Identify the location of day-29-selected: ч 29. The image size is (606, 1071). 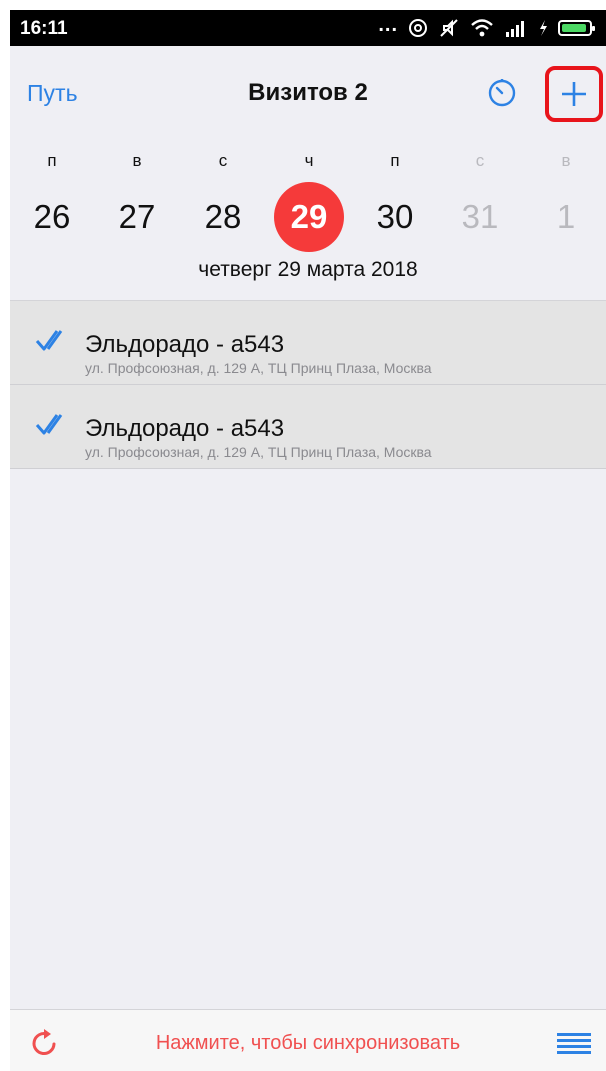
(309, 201).